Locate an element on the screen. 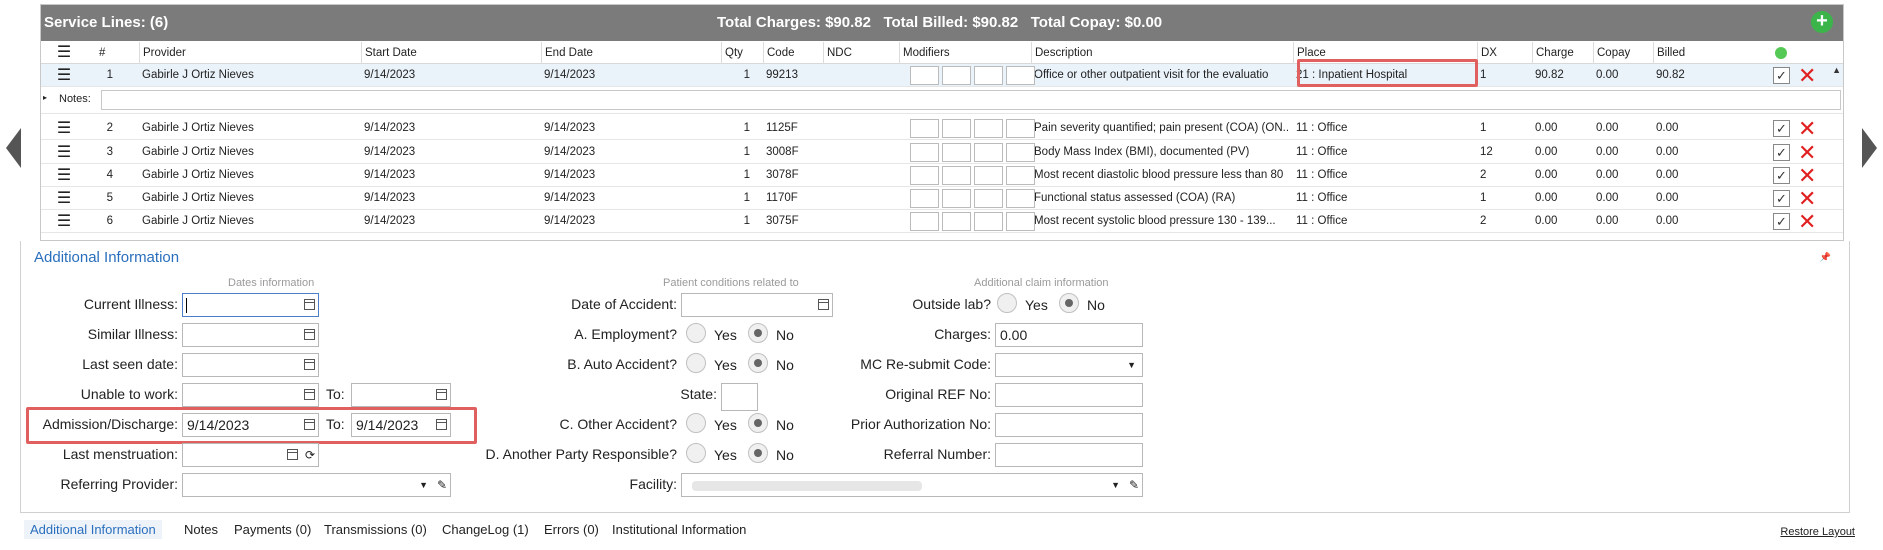 Image resolution: width=1883 pixels, height=550 pixels. another-party-yes-radio is located at coordinates (696, 453).